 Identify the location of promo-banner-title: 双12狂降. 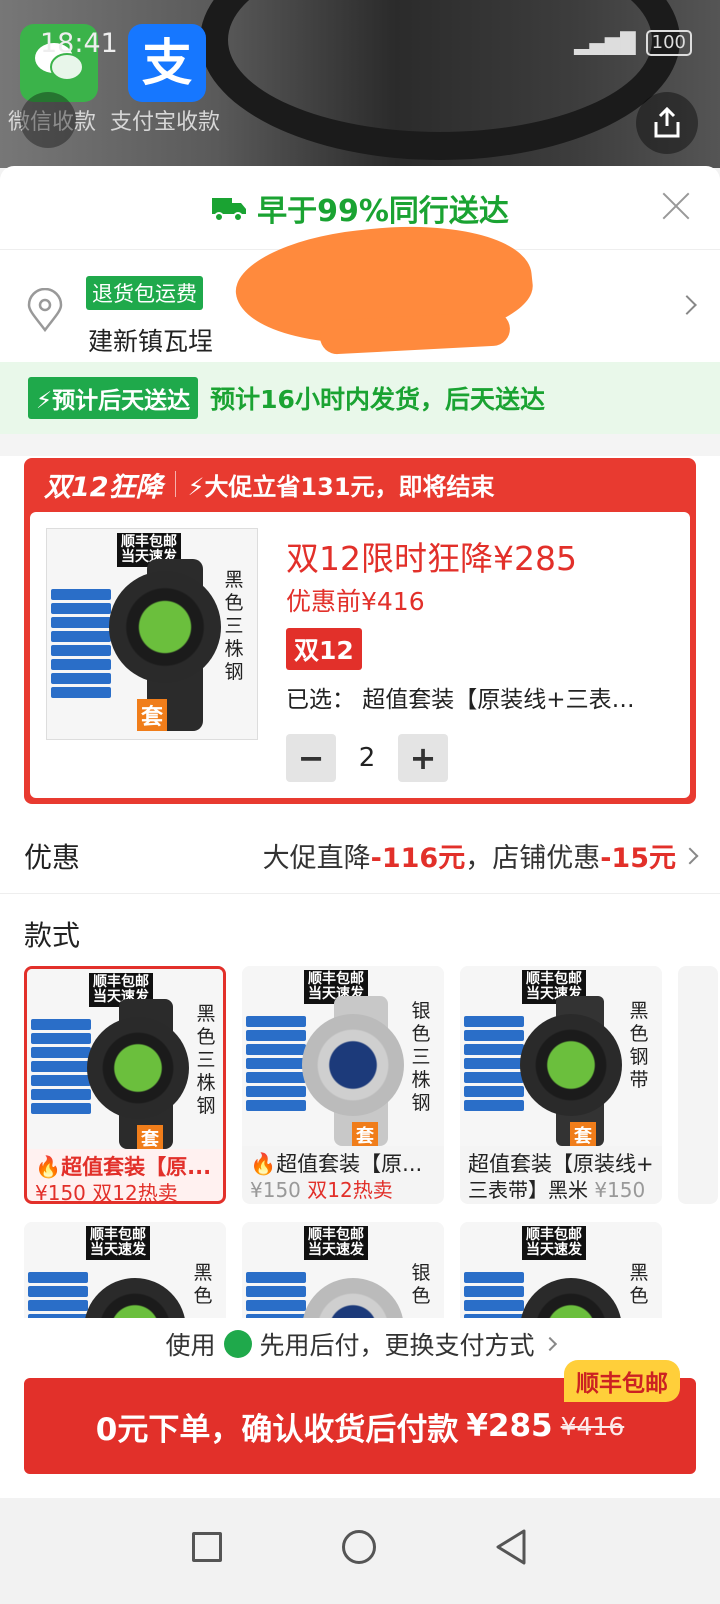
(103, 487).